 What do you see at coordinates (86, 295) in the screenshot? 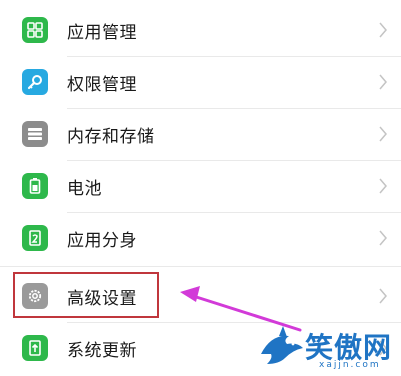
I see `highlight-box` at bounding box center [86, 295].